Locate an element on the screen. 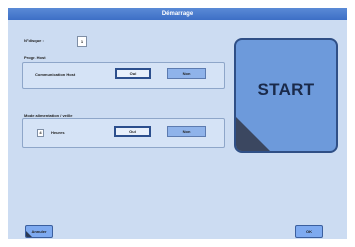  start-button-label: START is located at coordinates (286, 89).